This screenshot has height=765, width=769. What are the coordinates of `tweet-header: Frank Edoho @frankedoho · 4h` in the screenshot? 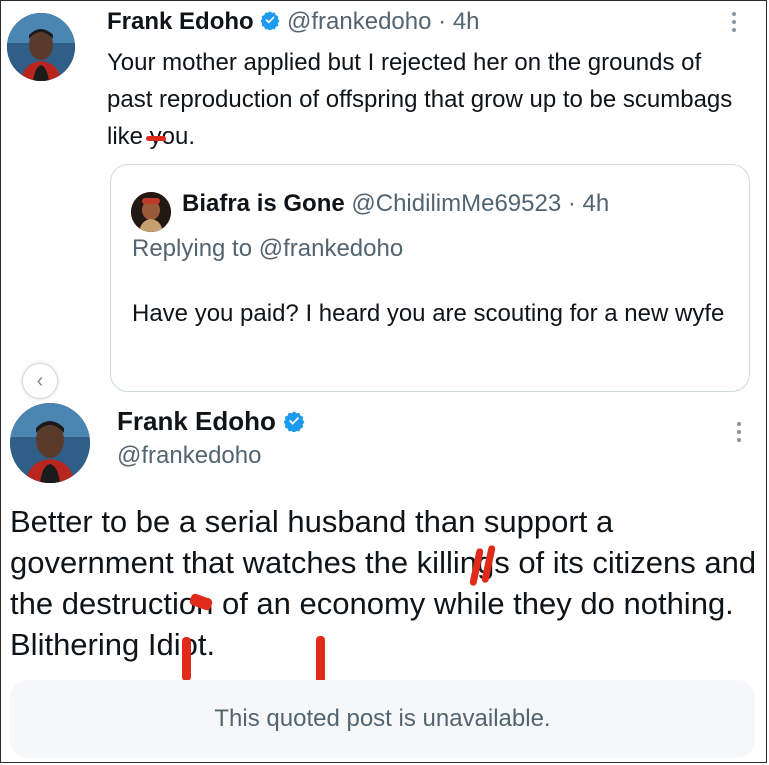 It's located at (293, 22).